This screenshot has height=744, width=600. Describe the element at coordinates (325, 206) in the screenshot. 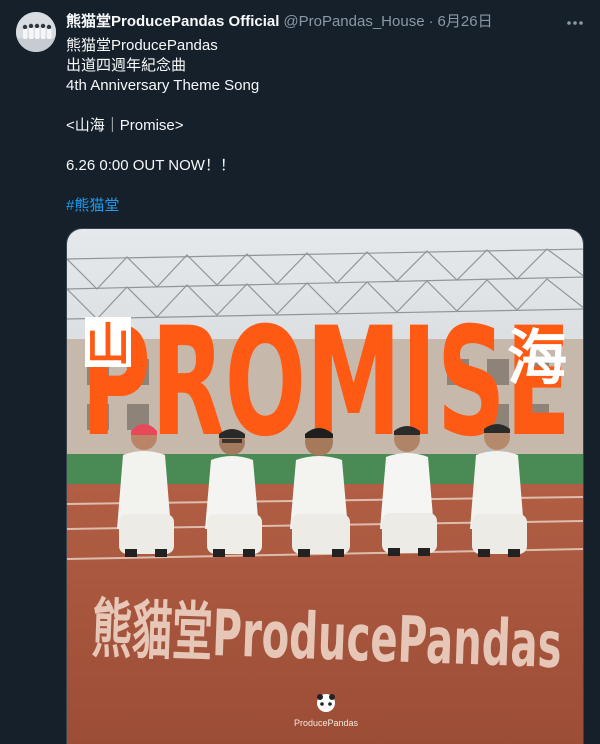

I see `hashtag-line: #熊猫堂` at that location.